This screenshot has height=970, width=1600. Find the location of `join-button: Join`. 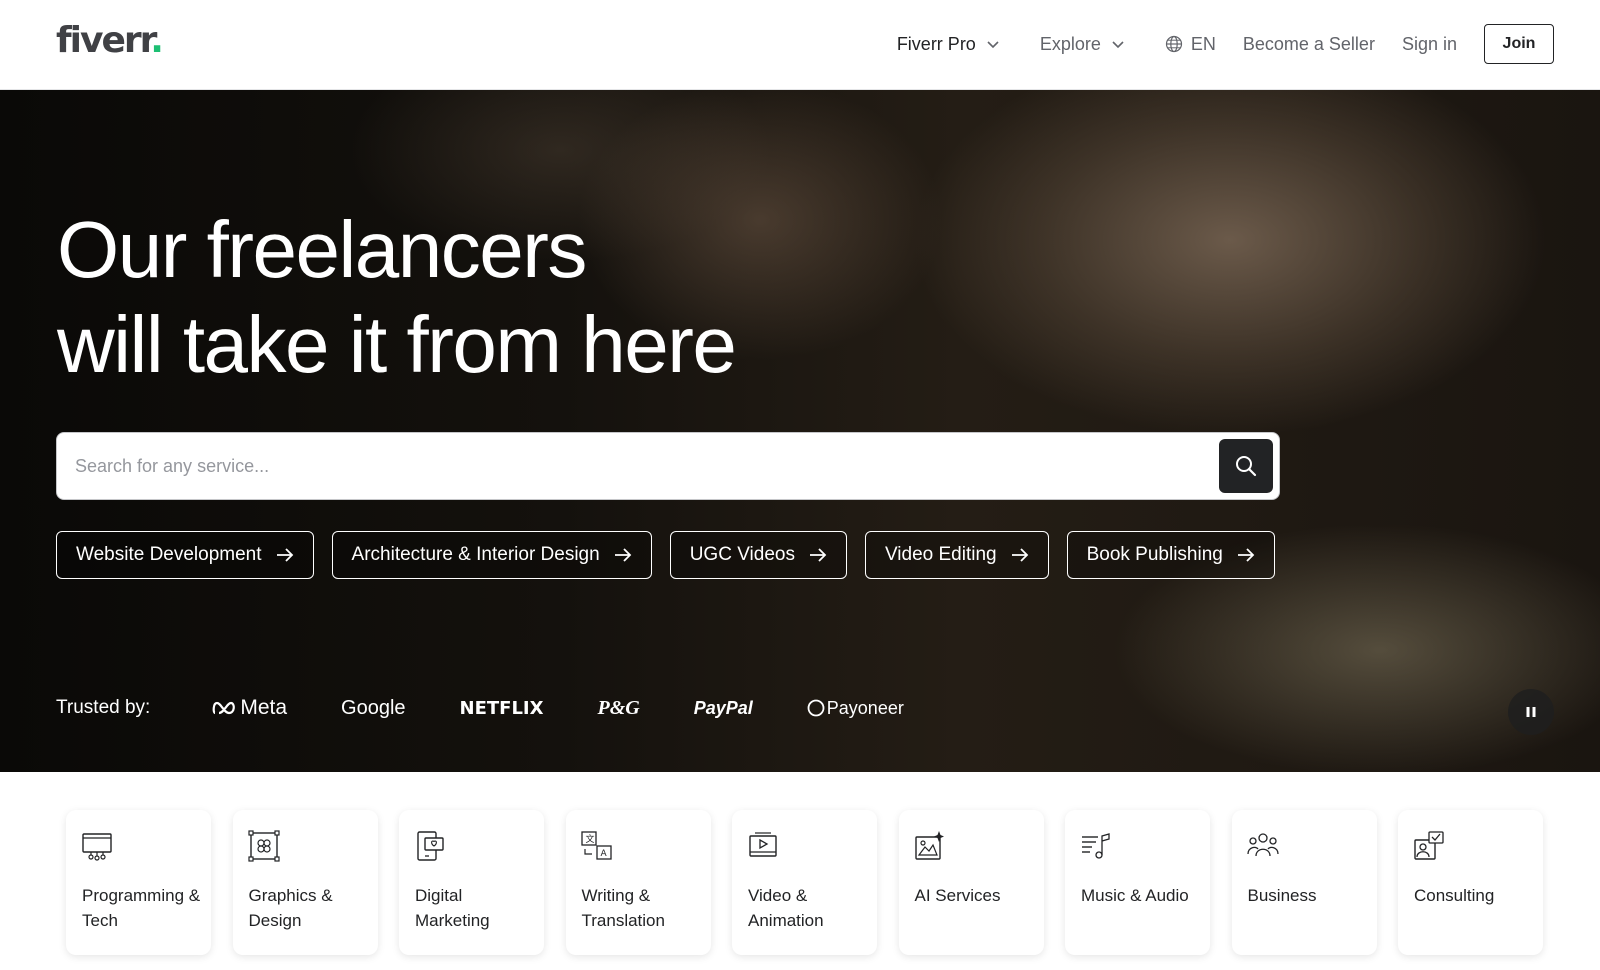

join-button: Join is located at coordinates (1519, 44).